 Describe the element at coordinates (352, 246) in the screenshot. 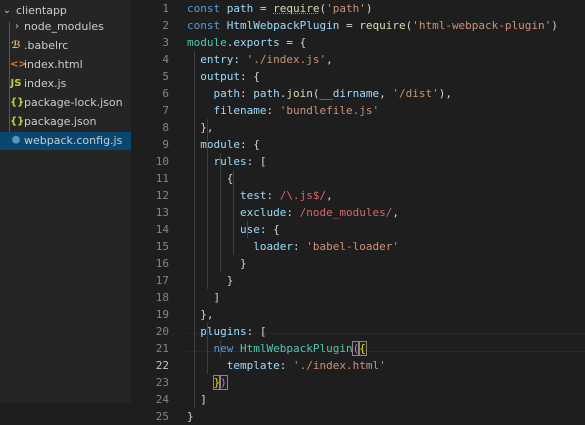

I see `code-token: 'babel-loader'` at that location.